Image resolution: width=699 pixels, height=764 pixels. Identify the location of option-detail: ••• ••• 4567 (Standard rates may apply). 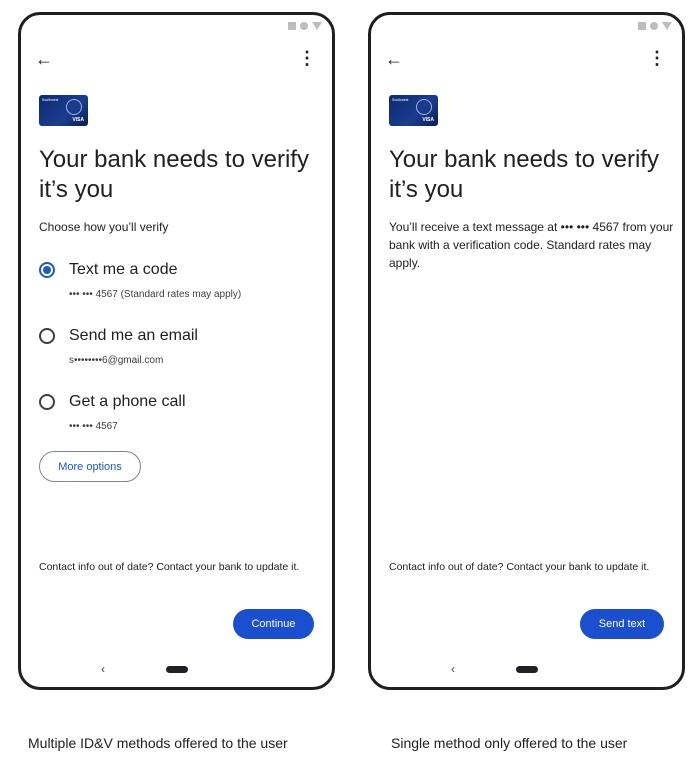
(155, 294).